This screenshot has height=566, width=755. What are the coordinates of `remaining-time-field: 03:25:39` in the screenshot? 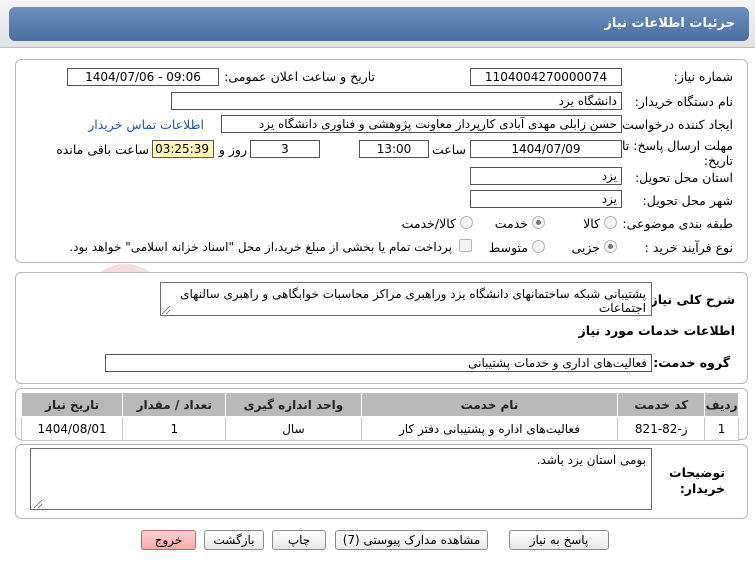 It's located at (183, 149).